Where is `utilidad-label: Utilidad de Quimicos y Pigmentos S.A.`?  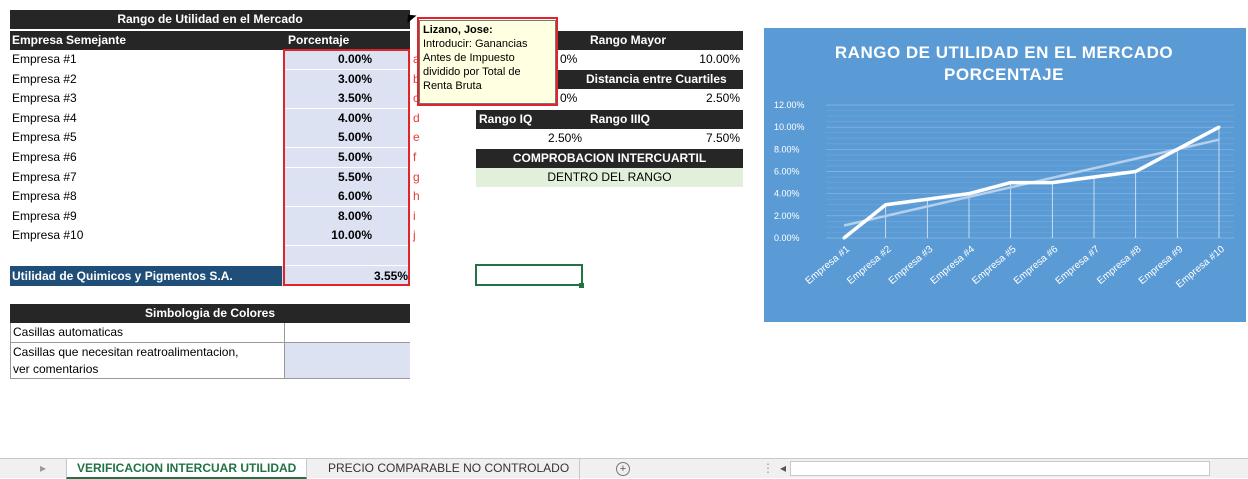 utilidad-label: Utilidad de Quimicos y Pigmentos S.A. is located at coordinates (122, 276).